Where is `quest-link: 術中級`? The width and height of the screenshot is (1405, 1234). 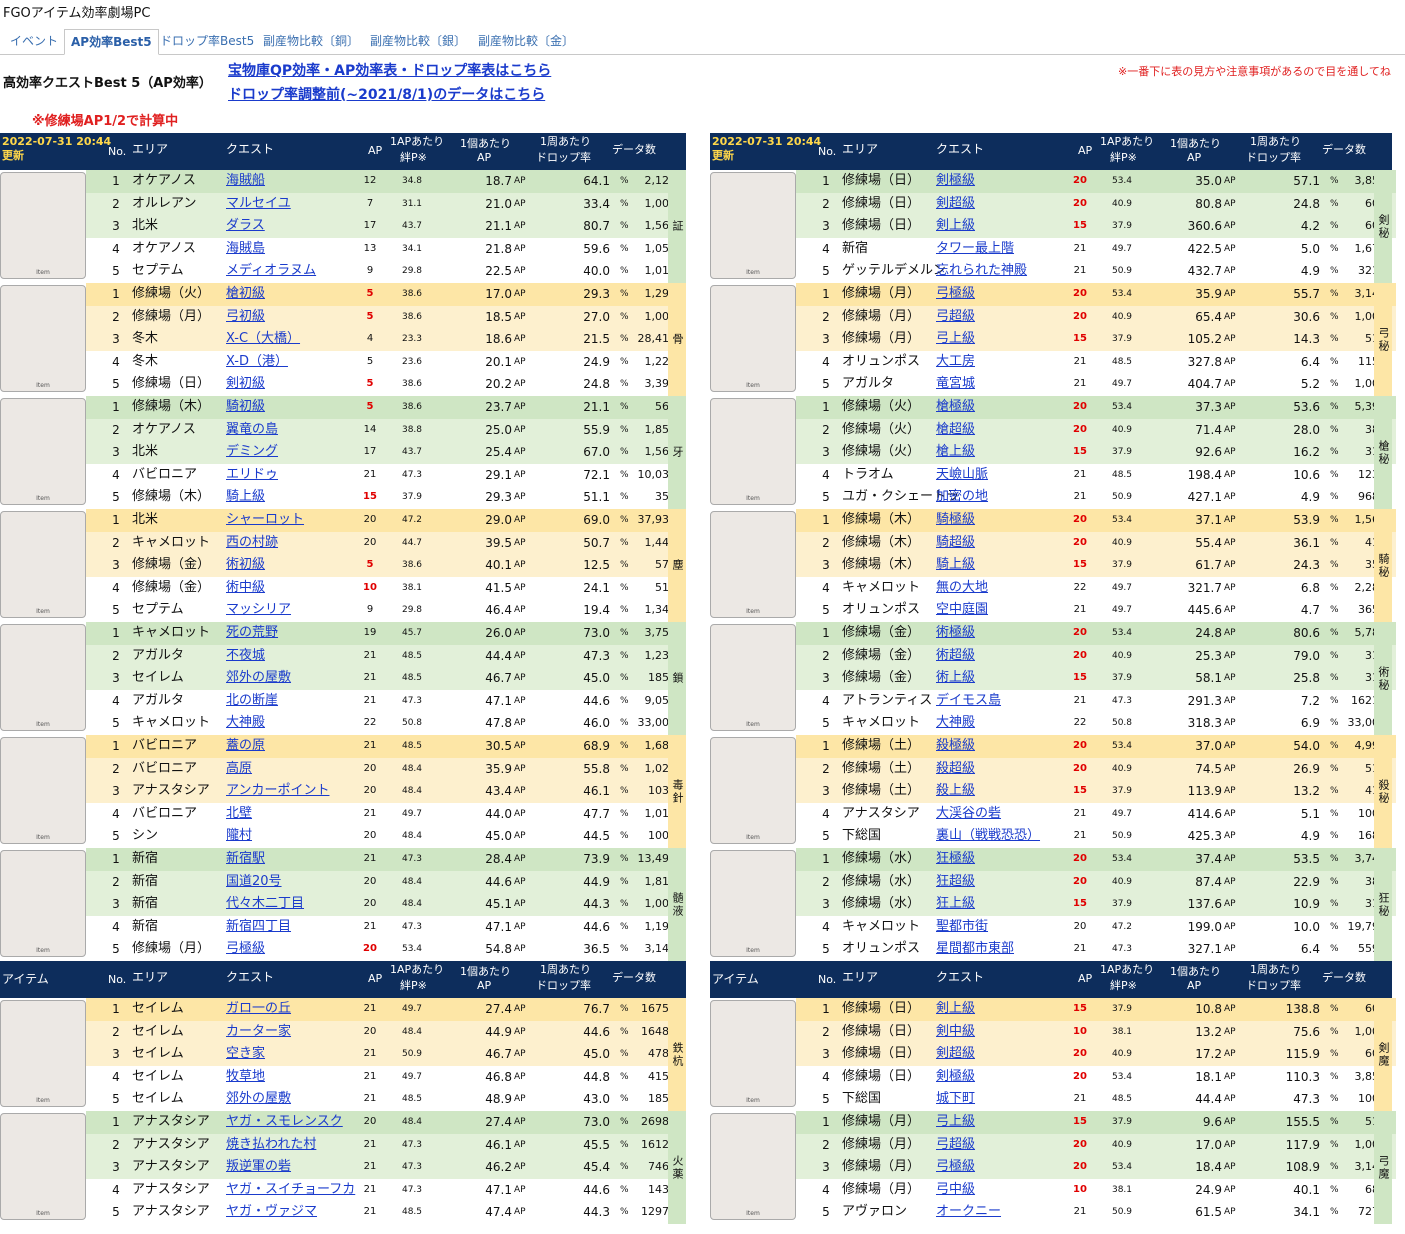 quest-link: 術中級 is located at coordinates (245, 588).